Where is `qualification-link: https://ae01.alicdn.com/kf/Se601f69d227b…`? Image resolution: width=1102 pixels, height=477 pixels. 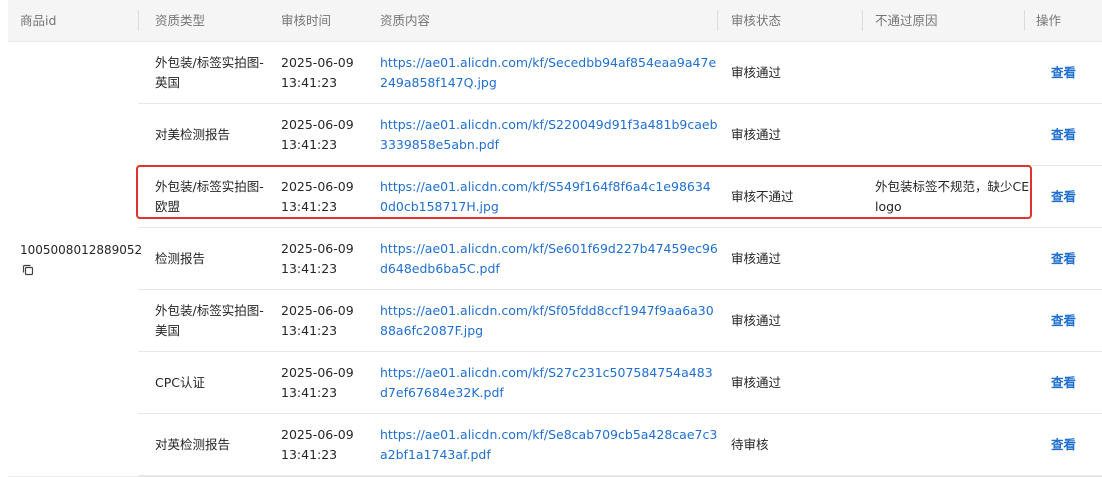 qualification-link: https://ae01.alicdn.com/kf/Se601f69d227b… is located at coordinates (549, 259).